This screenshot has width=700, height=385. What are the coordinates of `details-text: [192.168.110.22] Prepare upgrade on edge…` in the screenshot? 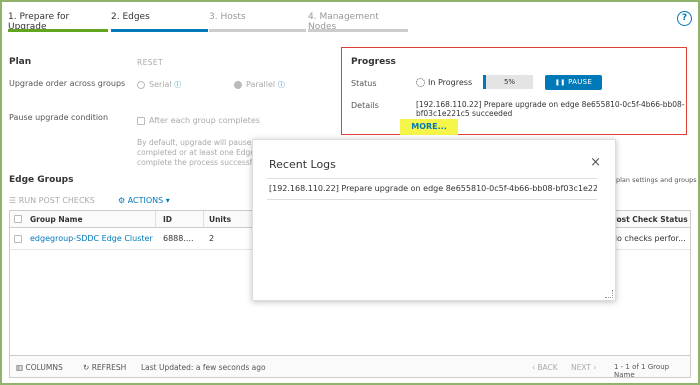 It's located at (550, 109).